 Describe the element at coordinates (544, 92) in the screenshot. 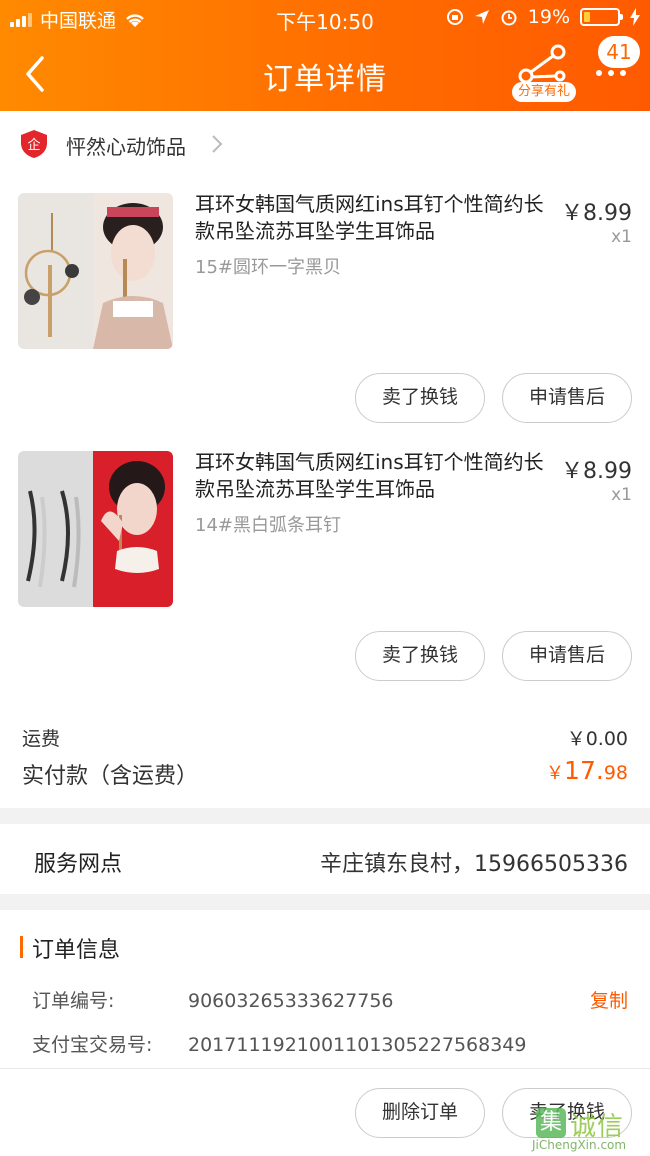

I see `share-label: 分享有礼` at that location.